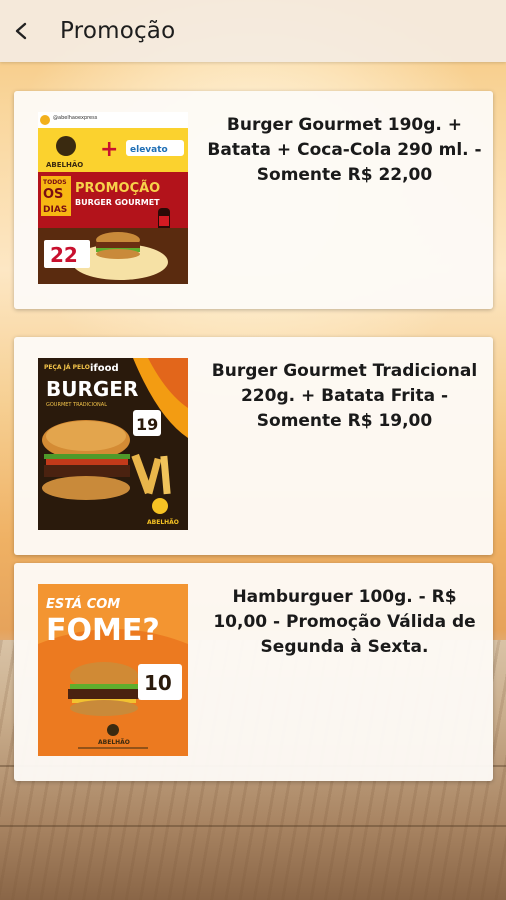 This screenshot has height=900, width=506. I want to click on svg-text: OS, so click(53, 194).